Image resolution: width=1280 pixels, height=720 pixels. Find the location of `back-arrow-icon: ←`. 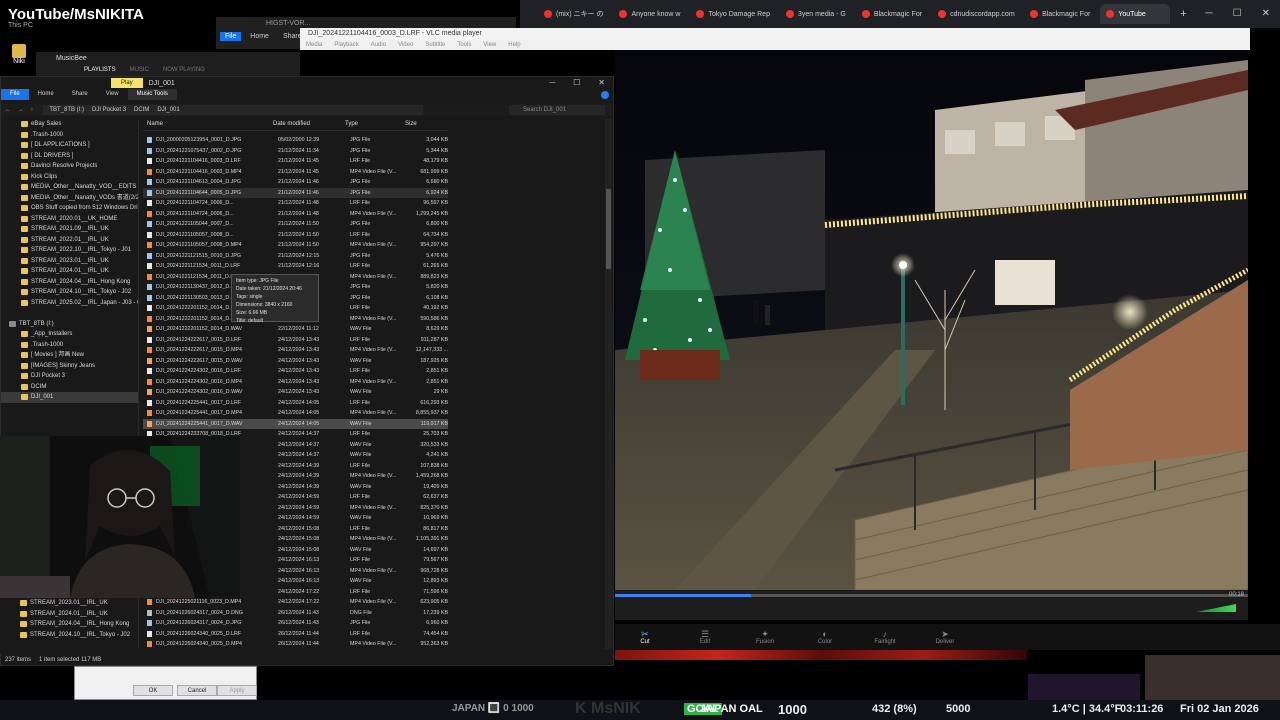

back-arrow-icon: ← is located at coordinates (8, 110).